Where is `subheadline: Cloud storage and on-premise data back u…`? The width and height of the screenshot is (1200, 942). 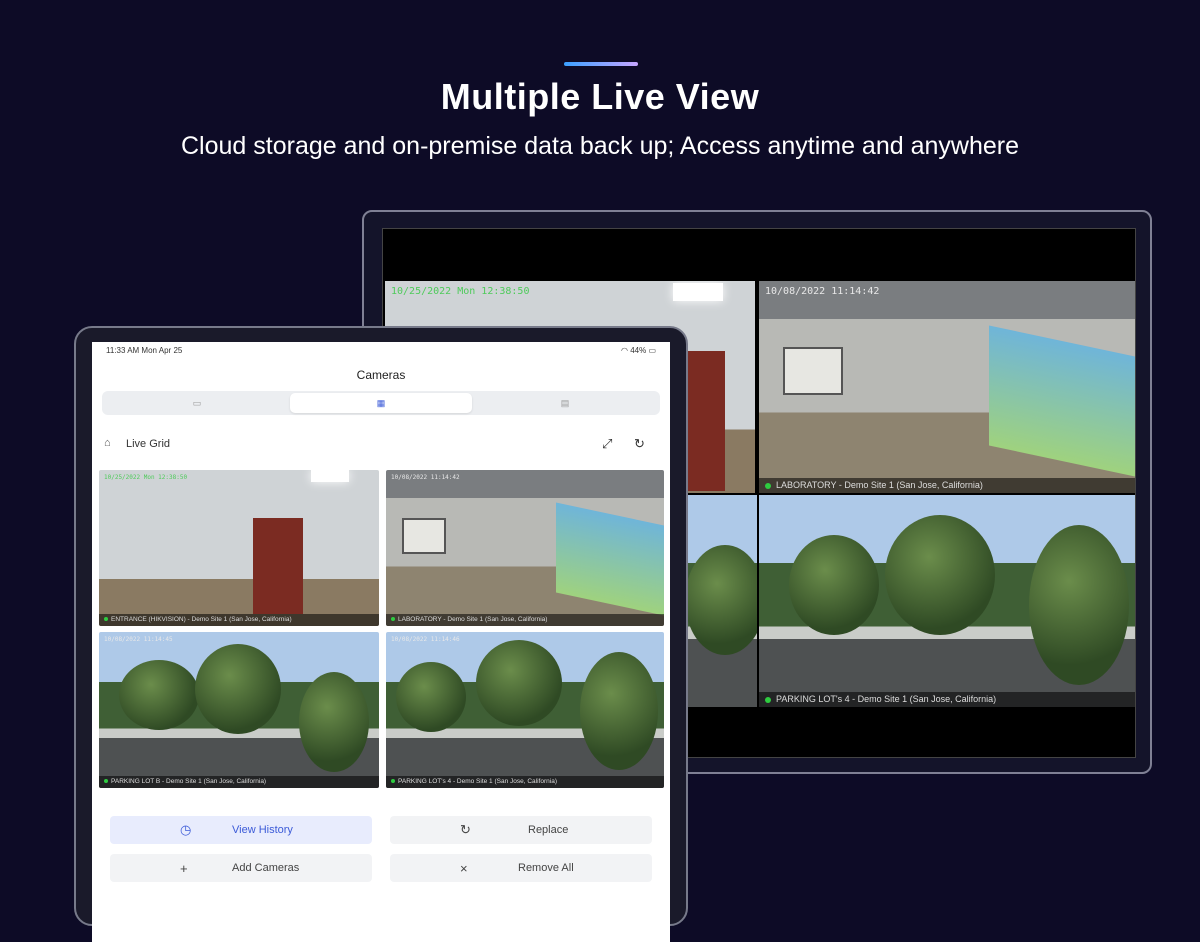
subheadline: Cloud storage and on-premise data back u… is located at coordinates (600, 146).